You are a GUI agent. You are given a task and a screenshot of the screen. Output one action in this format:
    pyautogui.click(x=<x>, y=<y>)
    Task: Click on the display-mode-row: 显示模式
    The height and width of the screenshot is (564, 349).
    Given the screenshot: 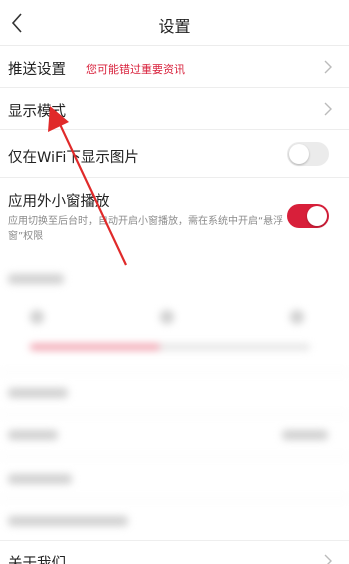 What is the action you would take?
    pyautogui.click(x=174, y=109)
    